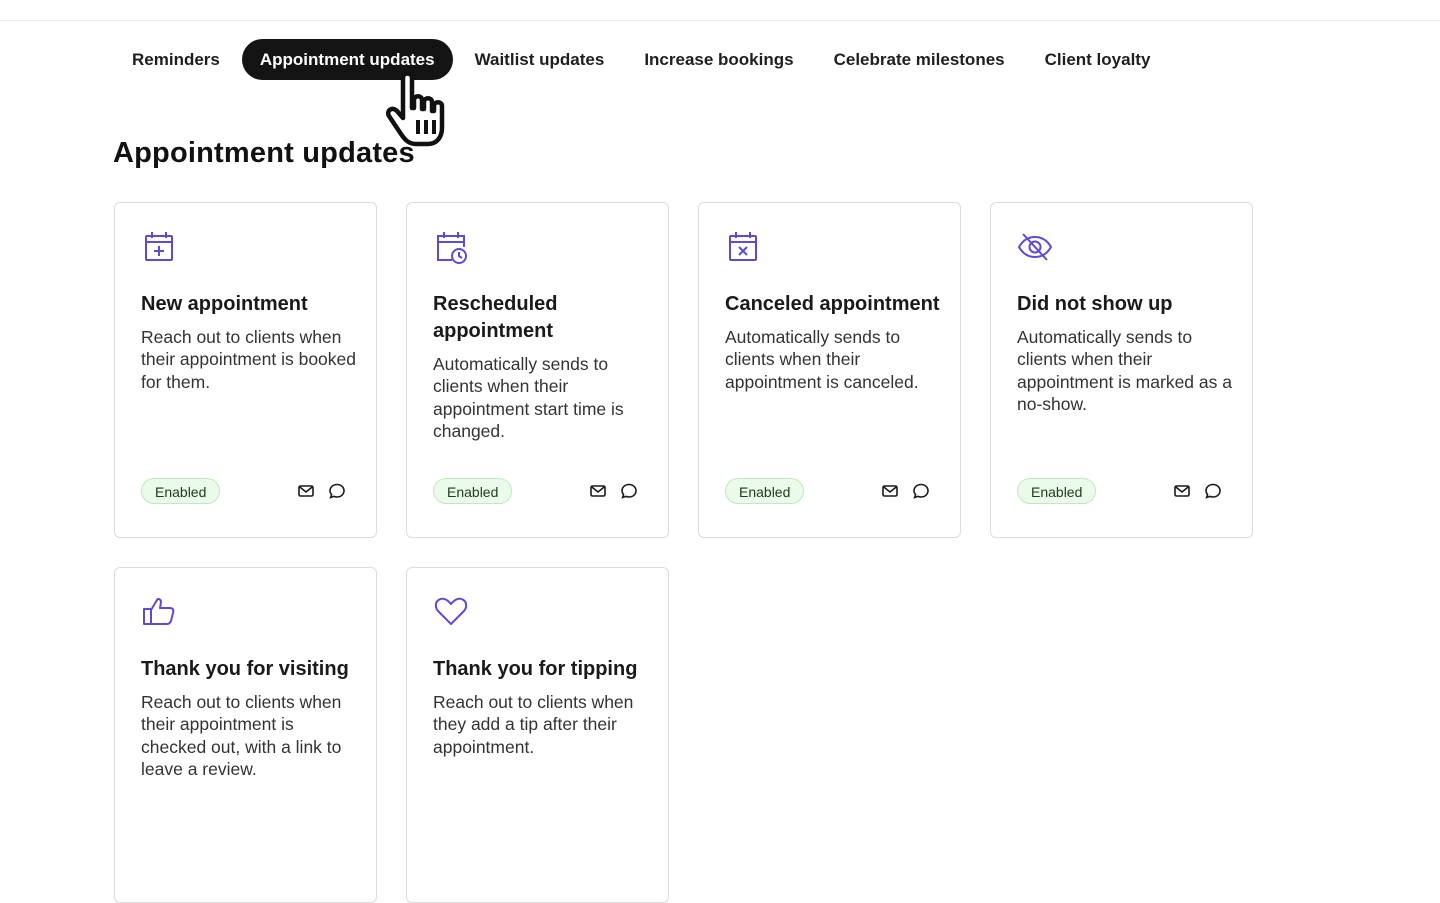 The height and width of the screenshot is (903, 1440). Describe the element at coordinates (535, 669) in the screenshot. I see `card-title: Thank you for tipping` at that location.